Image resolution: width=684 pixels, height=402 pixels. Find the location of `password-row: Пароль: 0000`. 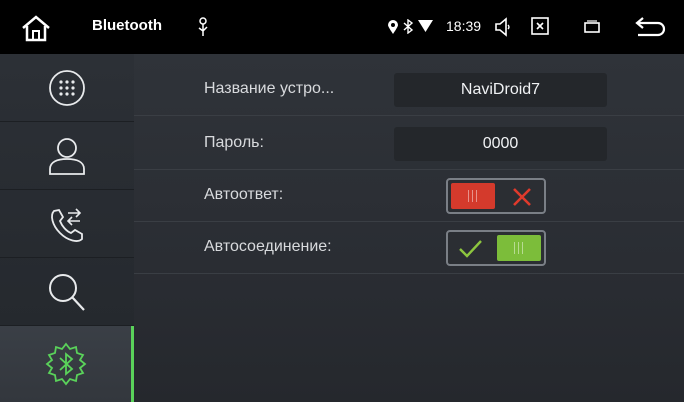

password-row: Пароль: 0000 is located at coordinates (409, 144).